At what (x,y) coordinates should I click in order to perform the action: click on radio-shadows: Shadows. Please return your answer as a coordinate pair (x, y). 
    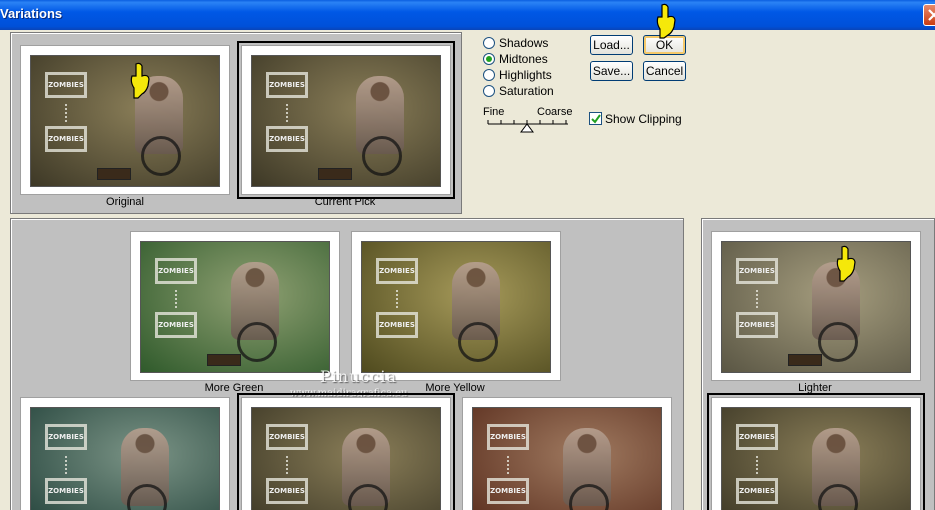
    Looking at the image, I should click on (515, 43).